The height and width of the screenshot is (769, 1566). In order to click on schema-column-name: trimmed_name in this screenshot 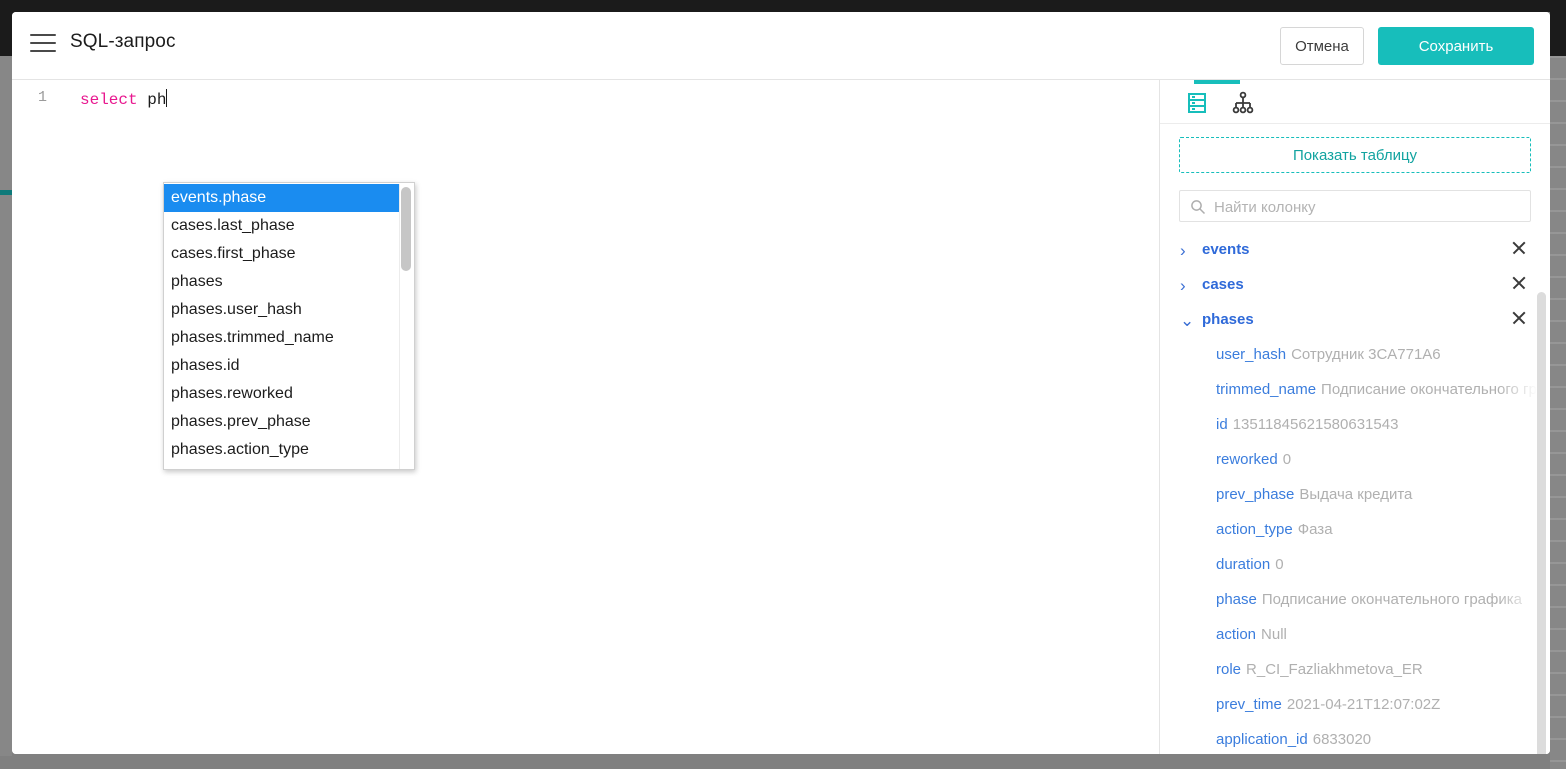, I will do `click(1266, 389)`.